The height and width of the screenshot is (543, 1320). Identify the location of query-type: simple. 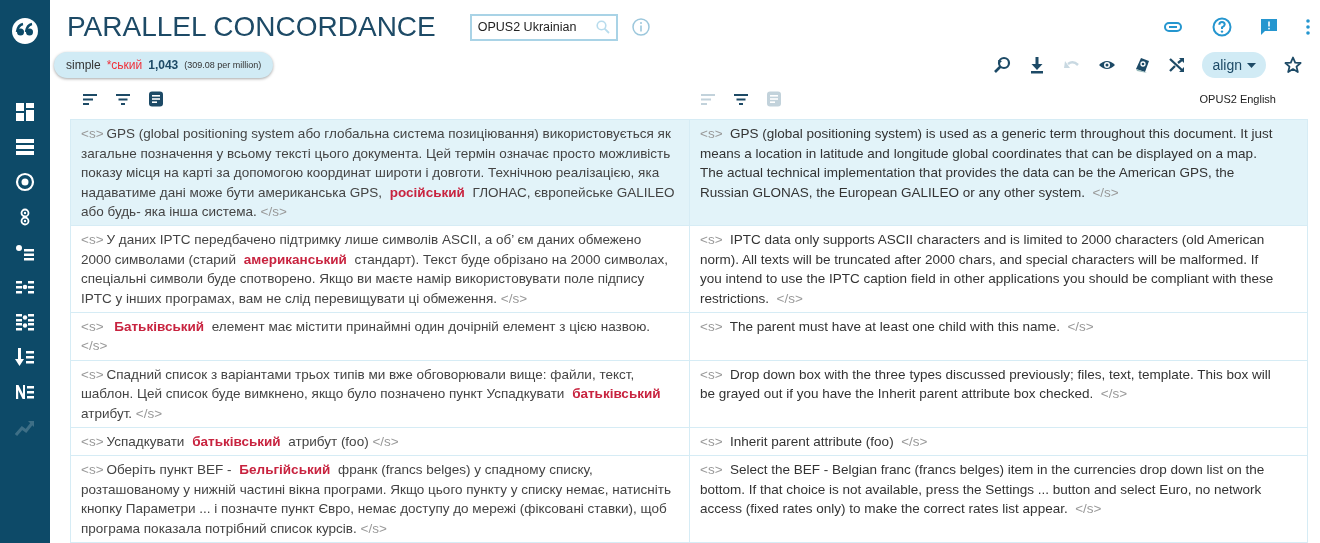
(83, 66).